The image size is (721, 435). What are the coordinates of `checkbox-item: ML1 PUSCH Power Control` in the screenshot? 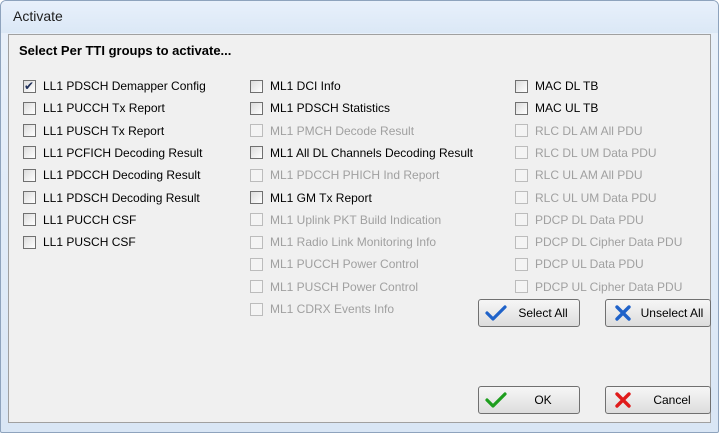 It's located at (334, 287).